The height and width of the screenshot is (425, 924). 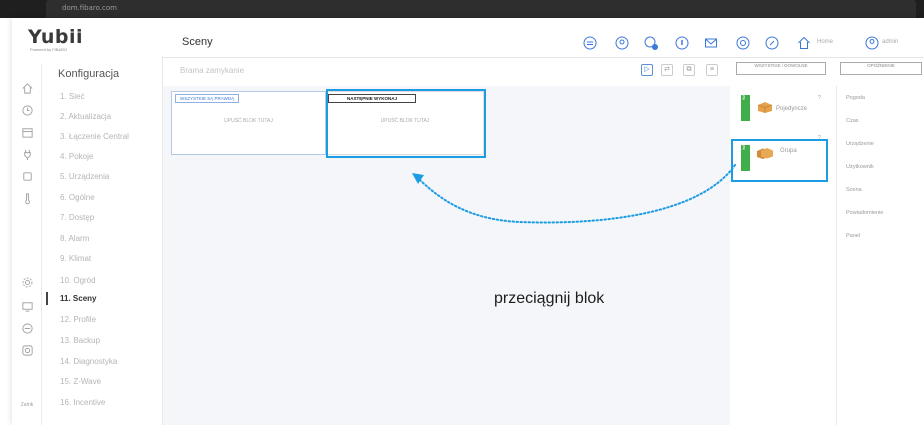 What do you see at coordinates (94, 136) in the screenshot?
I see `menu-item-laczenie-central: 3. Łączenie Central` at bounding box center [94, 136].